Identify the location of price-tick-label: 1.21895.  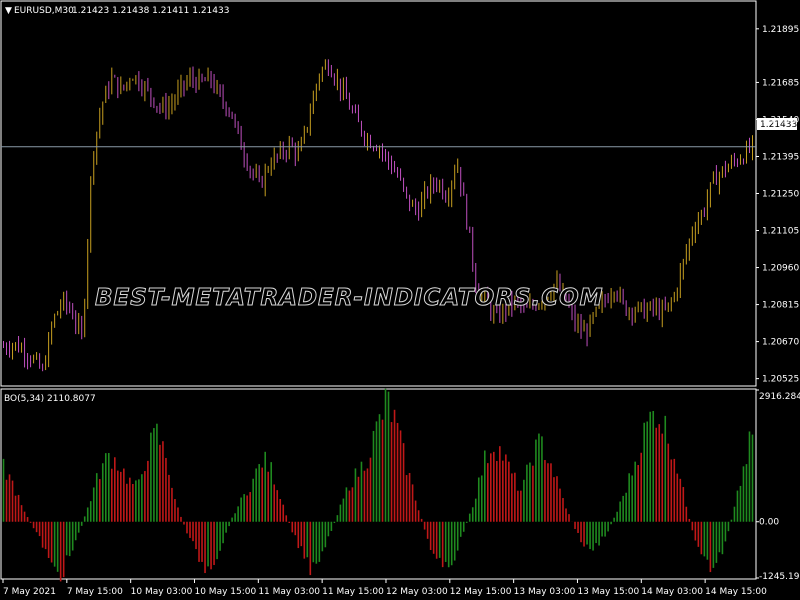
(780, 30).